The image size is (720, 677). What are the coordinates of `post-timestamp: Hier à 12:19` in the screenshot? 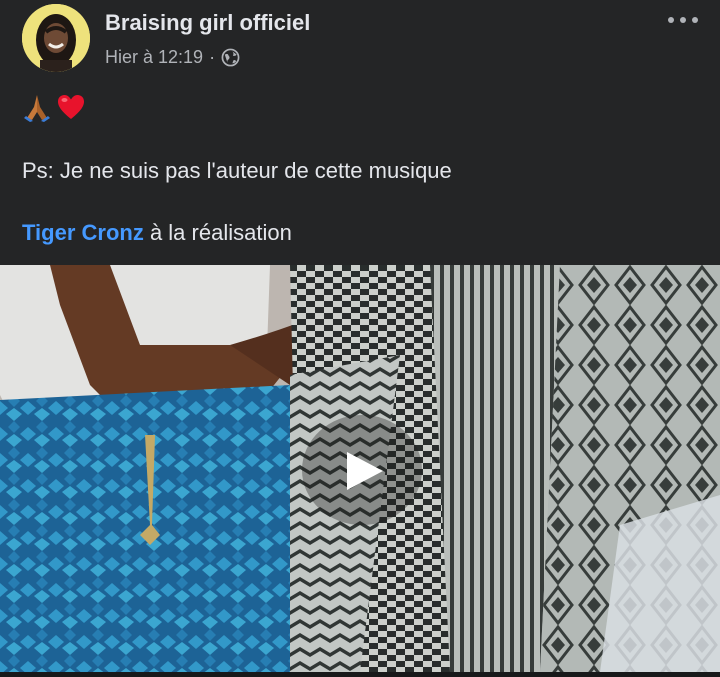 It's located at (154, 57).